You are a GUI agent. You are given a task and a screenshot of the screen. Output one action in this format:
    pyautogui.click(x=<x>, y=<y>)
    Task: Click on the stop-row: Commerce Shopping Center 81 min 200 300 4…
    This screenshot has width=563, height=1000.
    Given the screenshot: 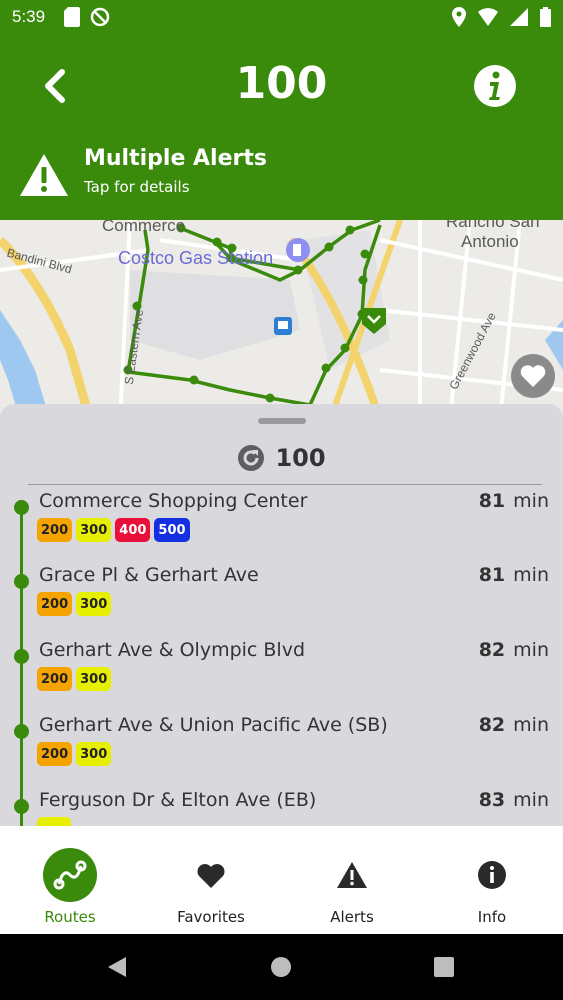 What is the action you would take?
    pyautogui.click(x=281, y=530)
    